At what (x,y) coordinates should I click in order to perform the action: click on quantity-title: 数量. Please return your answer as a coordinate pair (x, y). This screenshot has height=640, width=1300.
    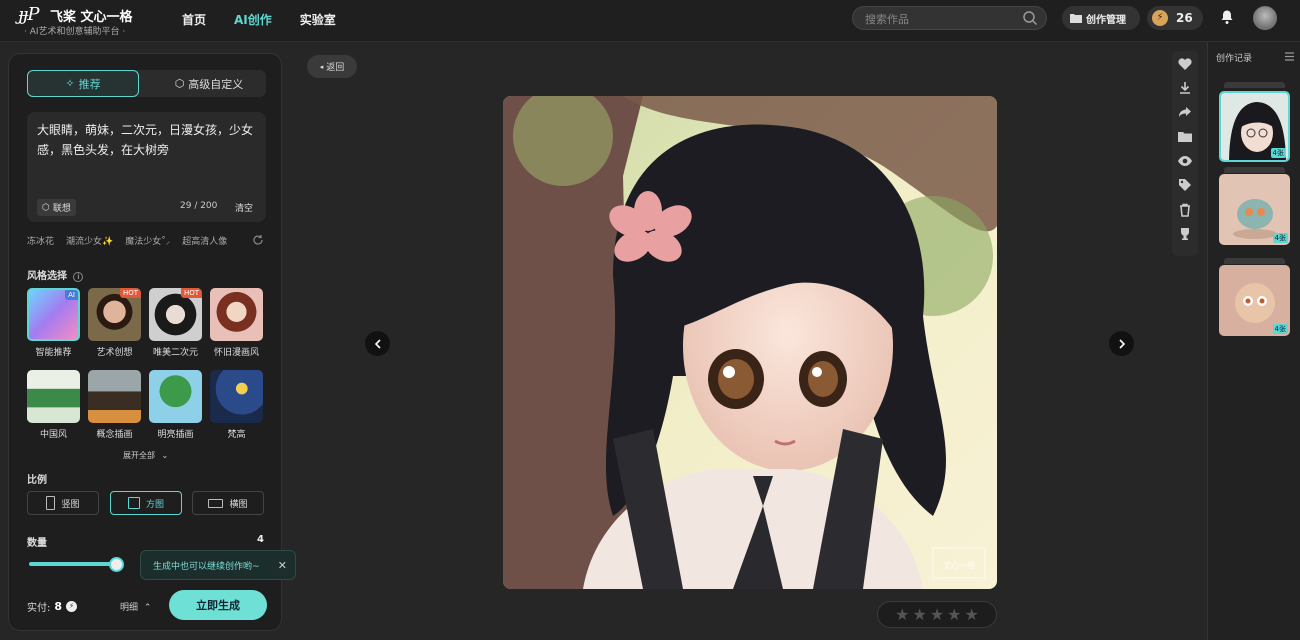
    Looking at the image, I should click on (37, 543).